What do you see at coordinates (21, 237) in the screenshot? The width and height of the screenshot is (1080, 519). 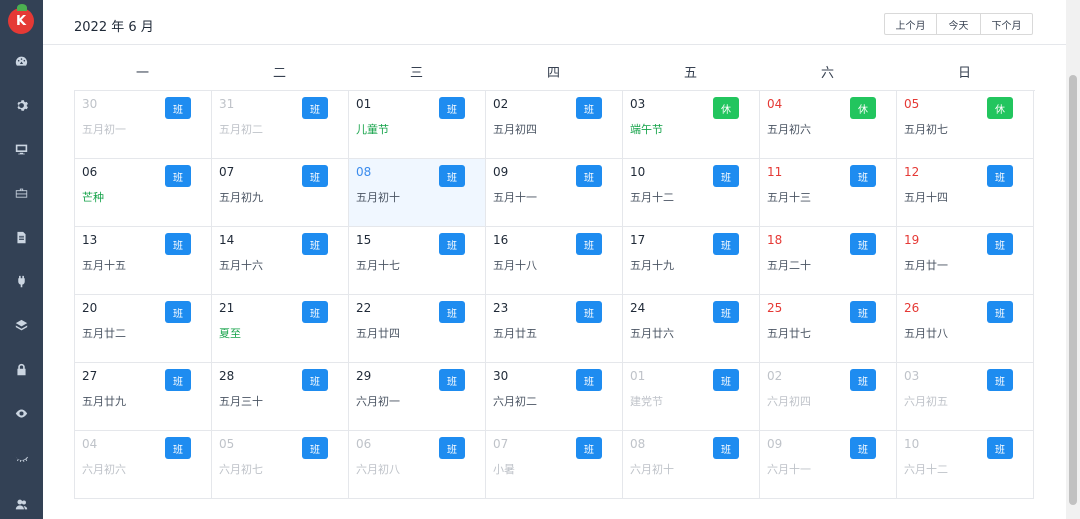 I see `document-icon` at bounding box center [21, 237].